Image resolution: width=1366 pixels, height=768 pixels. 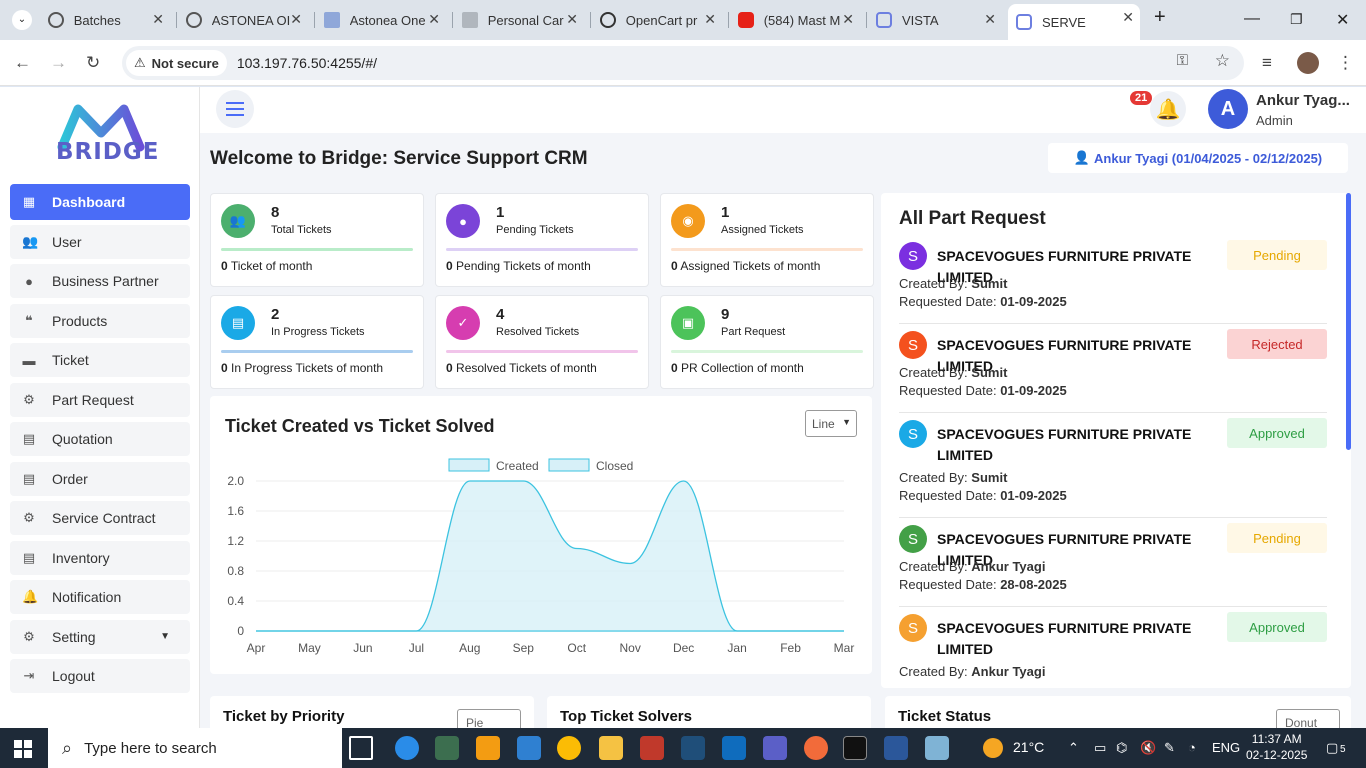 I want to click on notification-center-icon: ▢, so click(x=1332, y=748).